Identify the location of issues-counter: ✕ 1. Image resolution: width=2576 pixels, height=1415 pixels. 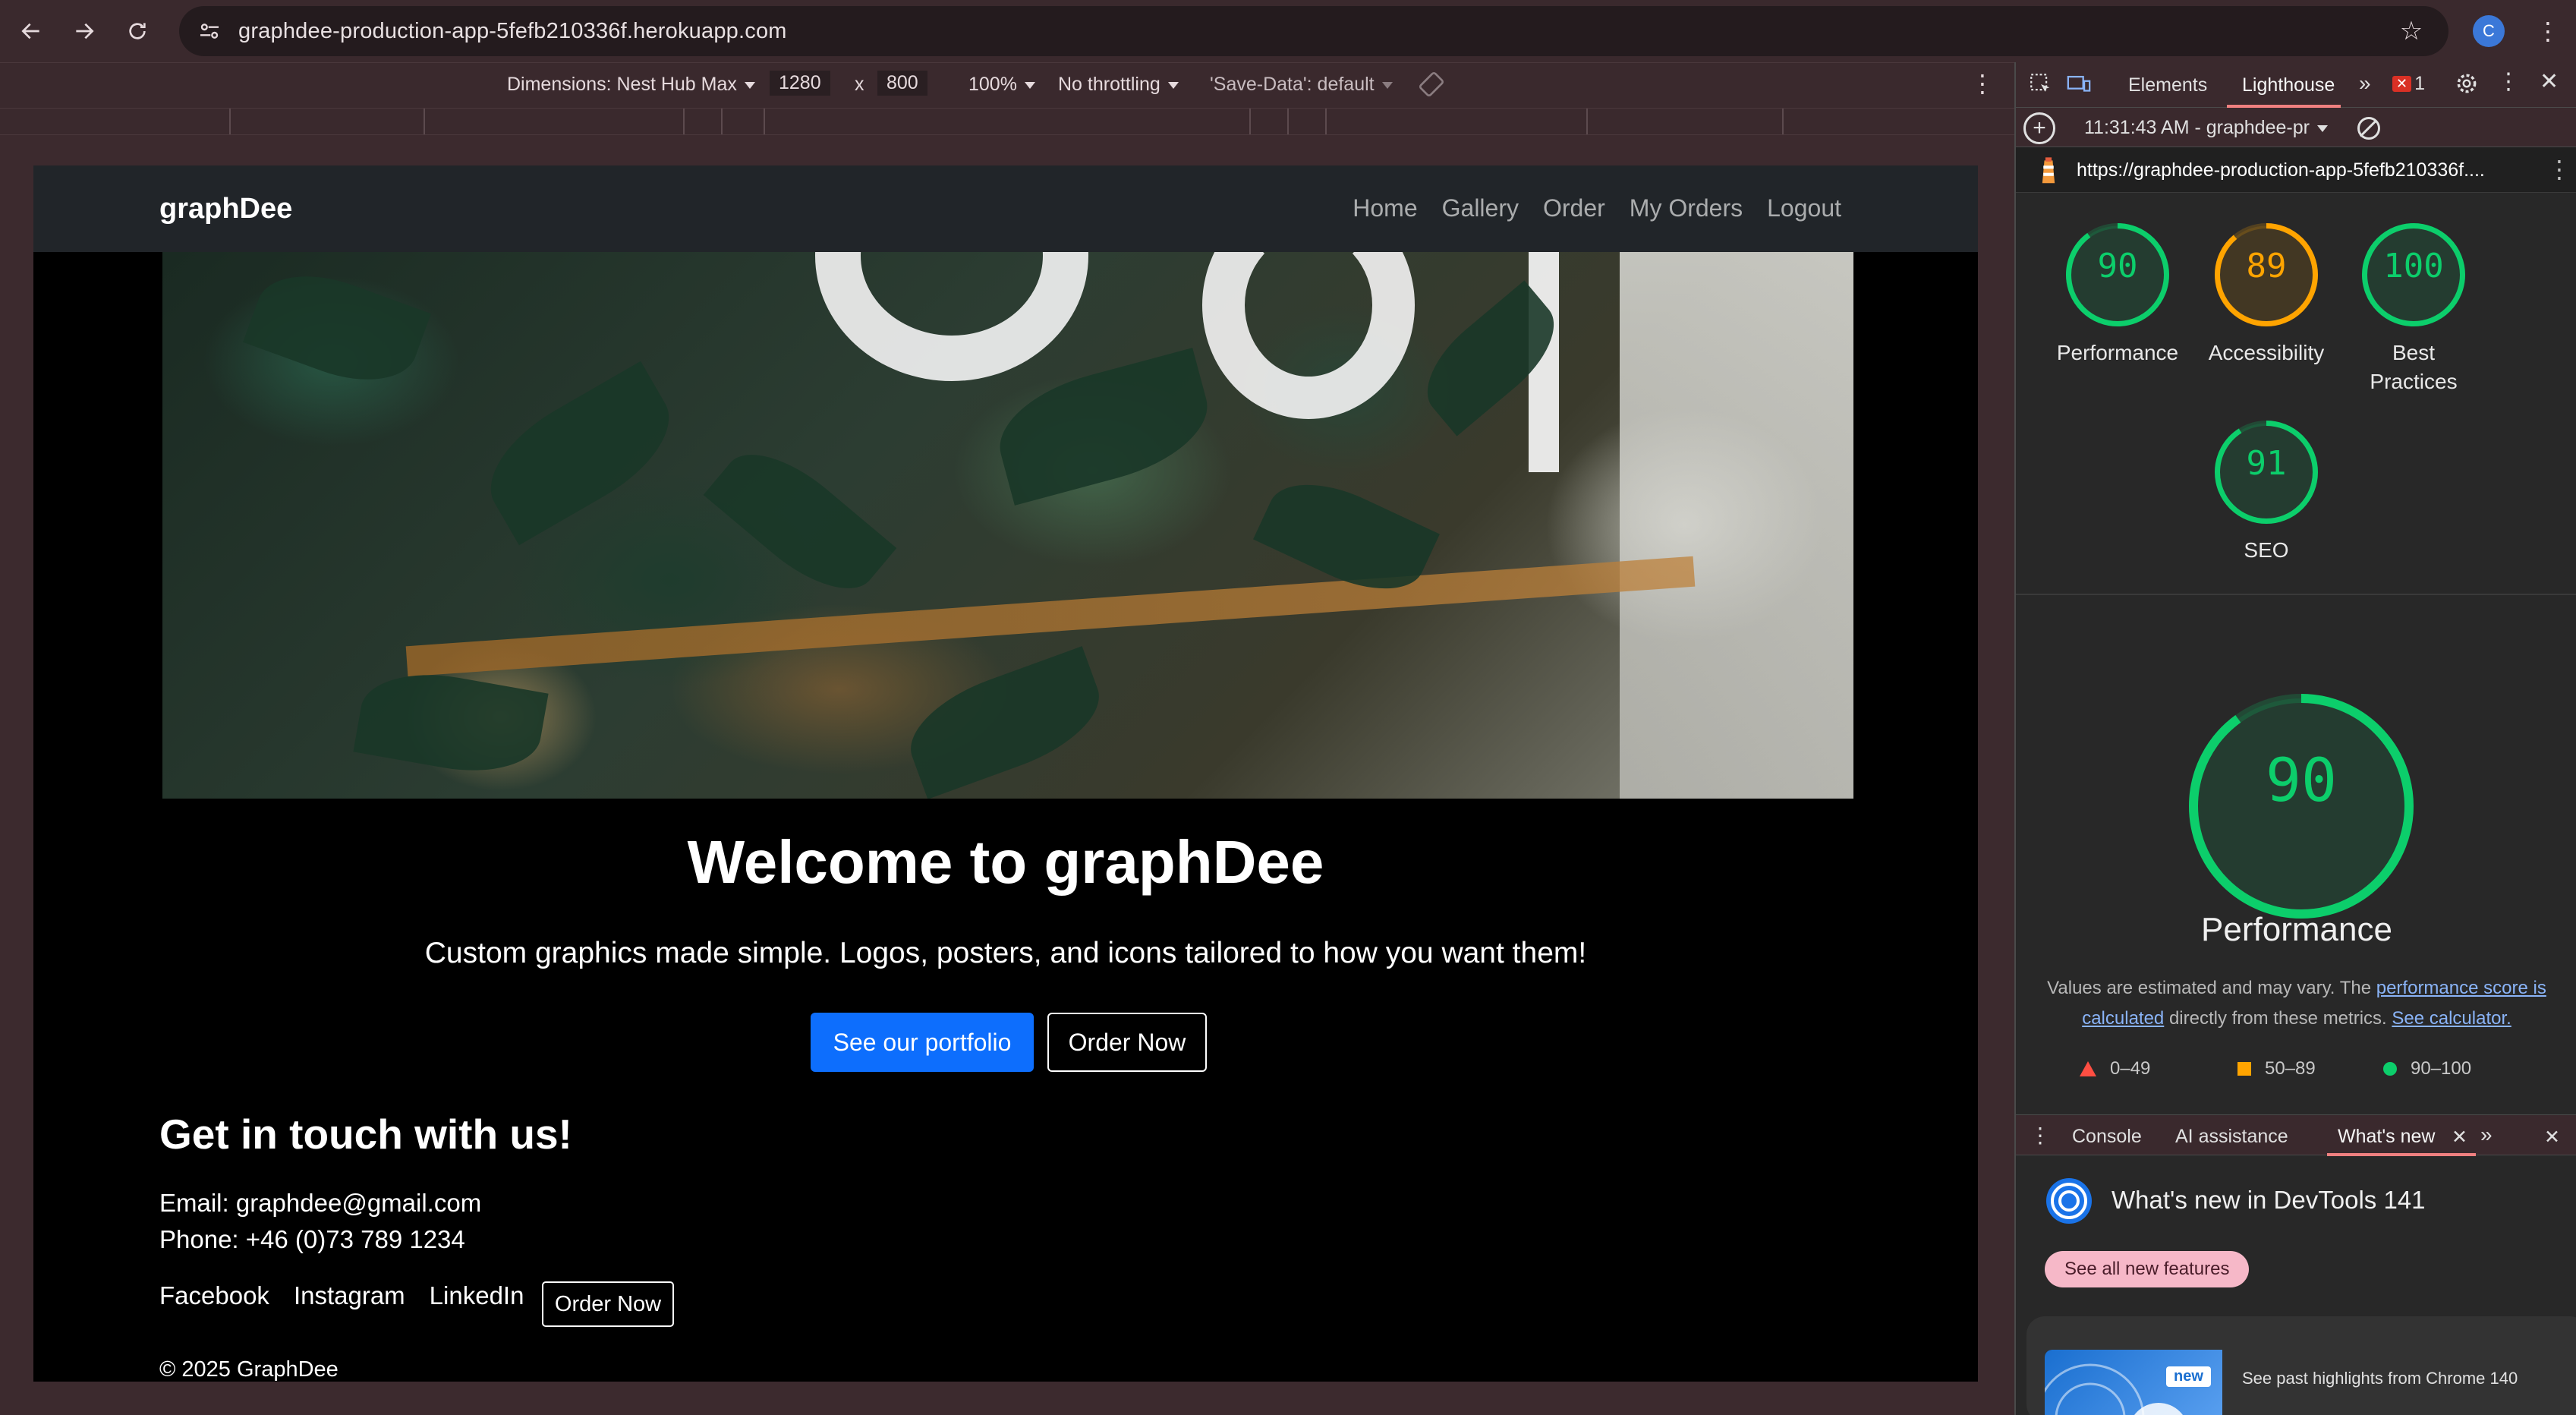
(2408, 84).